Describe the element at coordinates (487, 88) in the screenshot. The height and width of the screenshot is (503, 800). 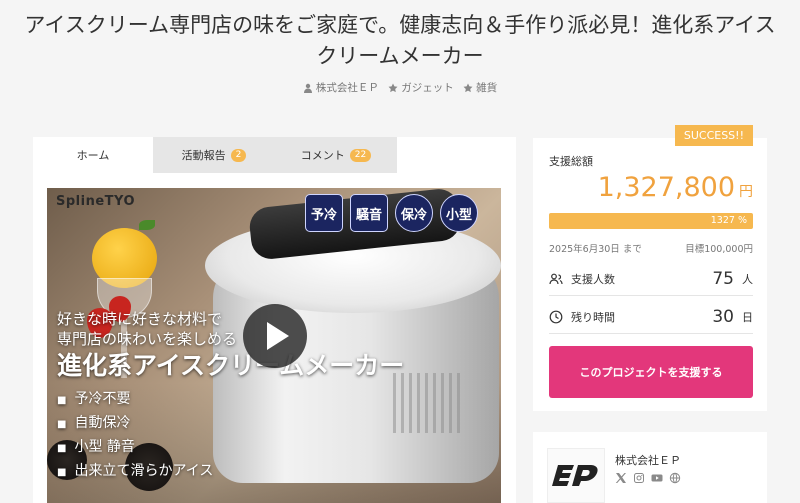
I see `category-label-goods: 雑貨` at that location.